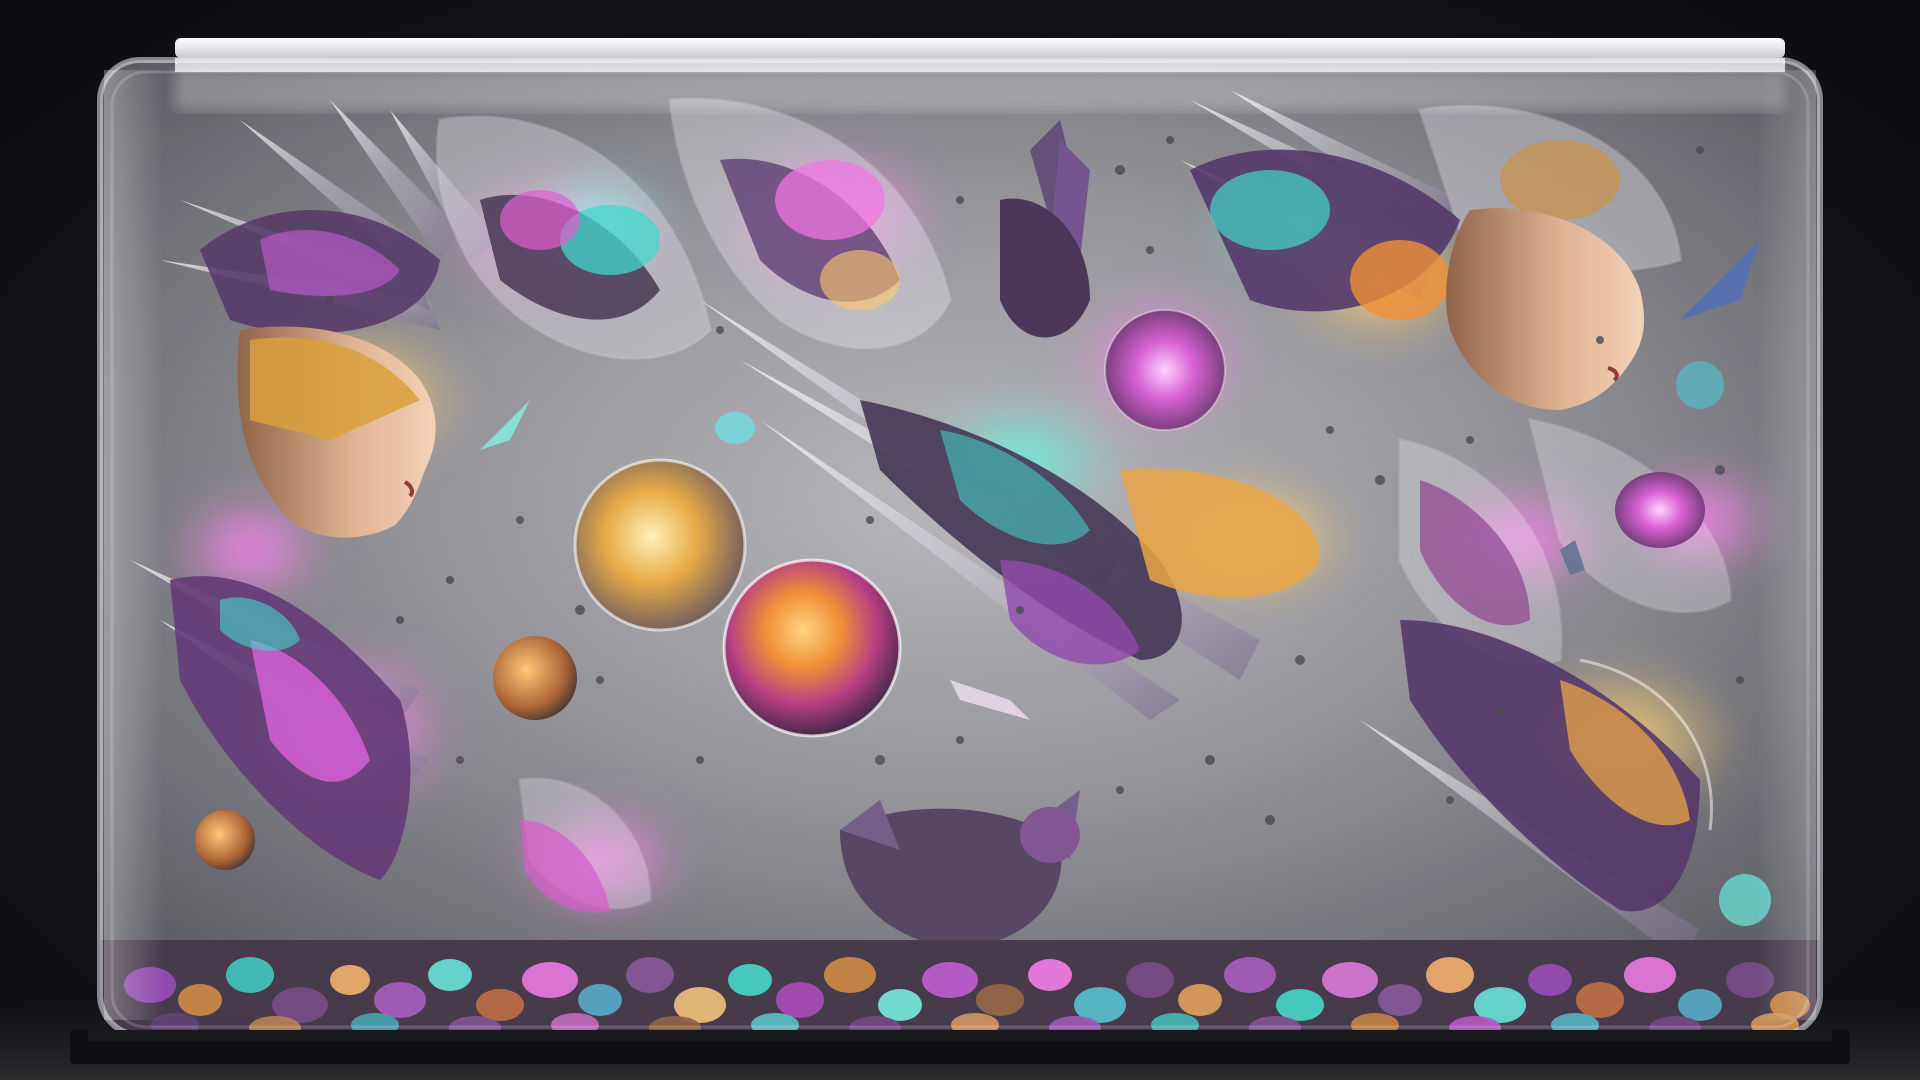 The image size is (1920, 1080). What do you see at coordinates (980, 74) in the screenshot?
I see `tank-light-bar` at bounding box center [980, 74].